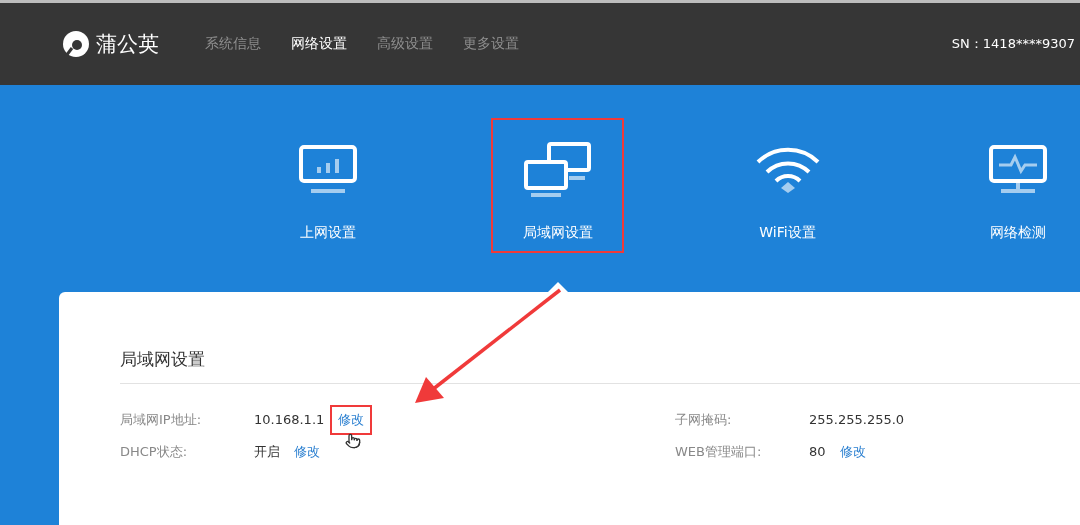  I want to click on monitor-pulse-icon, so click(1017, 170).